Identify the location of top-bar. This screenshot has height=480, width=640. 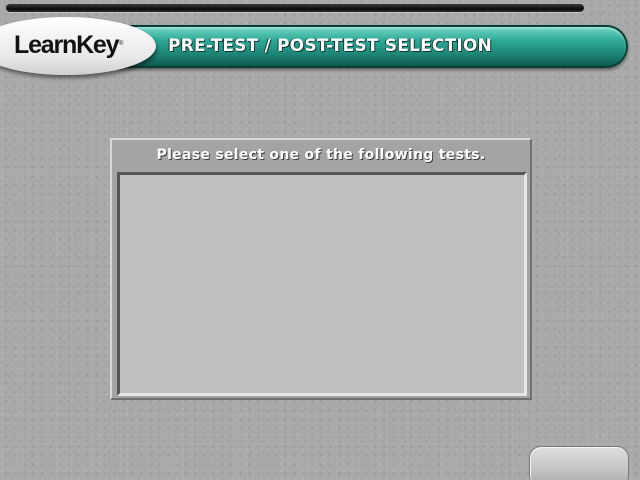
(295, 8).